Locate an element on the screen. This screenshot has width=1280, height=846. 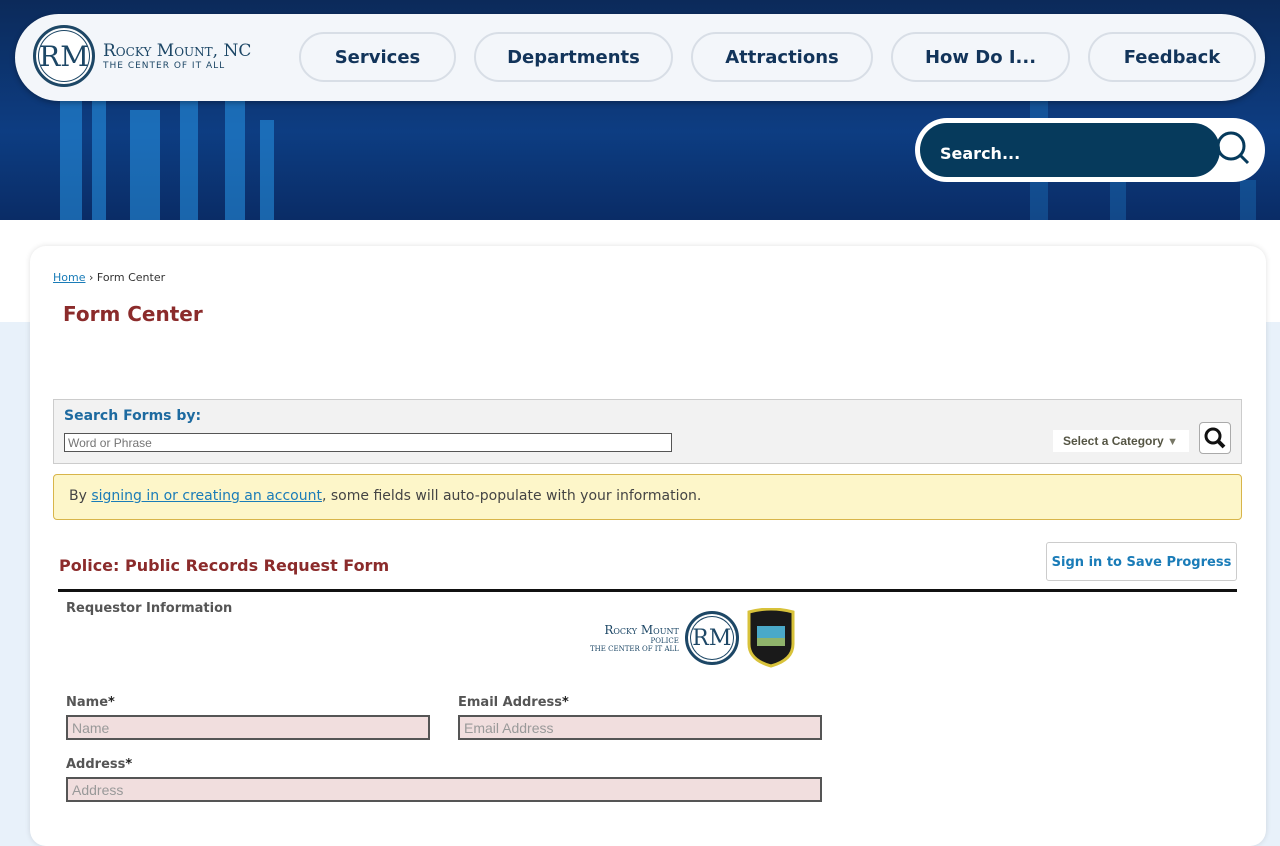
search-forms-input is located at coordinates (368, 442).